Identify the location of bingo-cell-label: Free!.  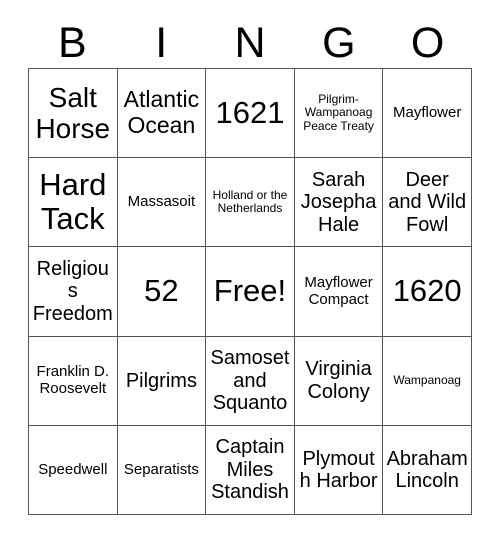
(250, 291).